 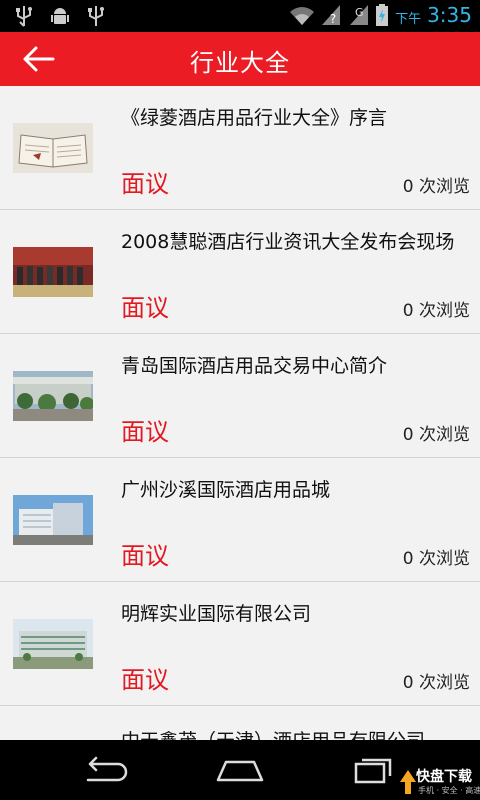 I want to click on navigation-bar: 快盘下载 手机 · 安全 · 高速, so click(x=240, y=770).